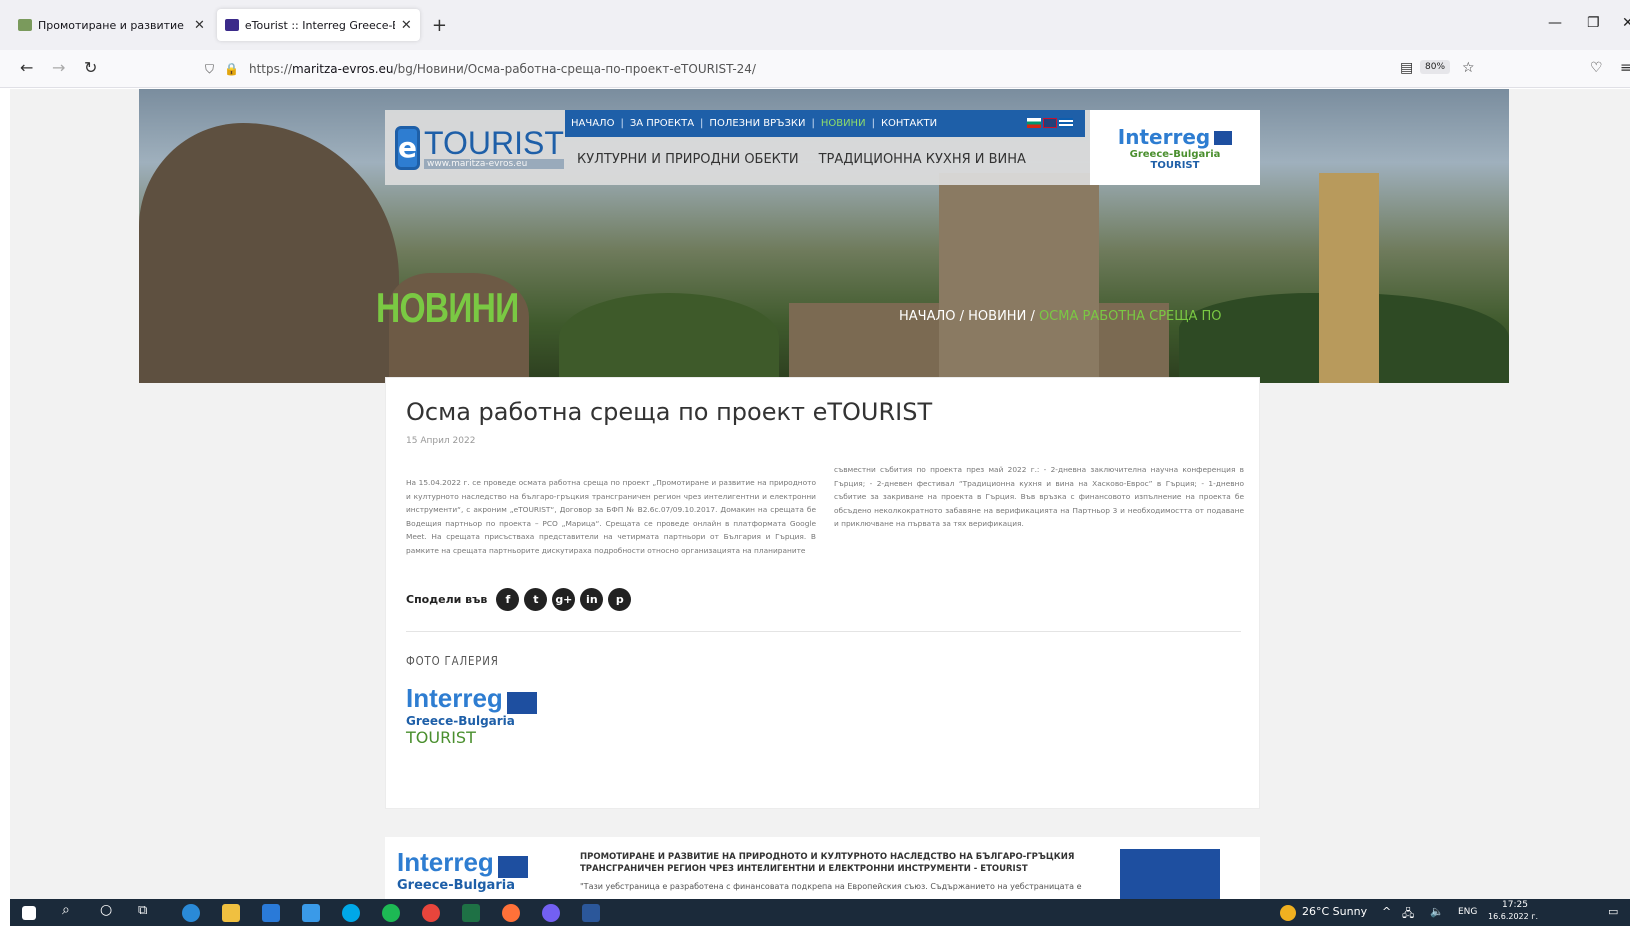 This screenshot has width=1630, height=926. Describe the element at coordinates (351, 913) in the screenshot. I see `skype-icon` at that location.